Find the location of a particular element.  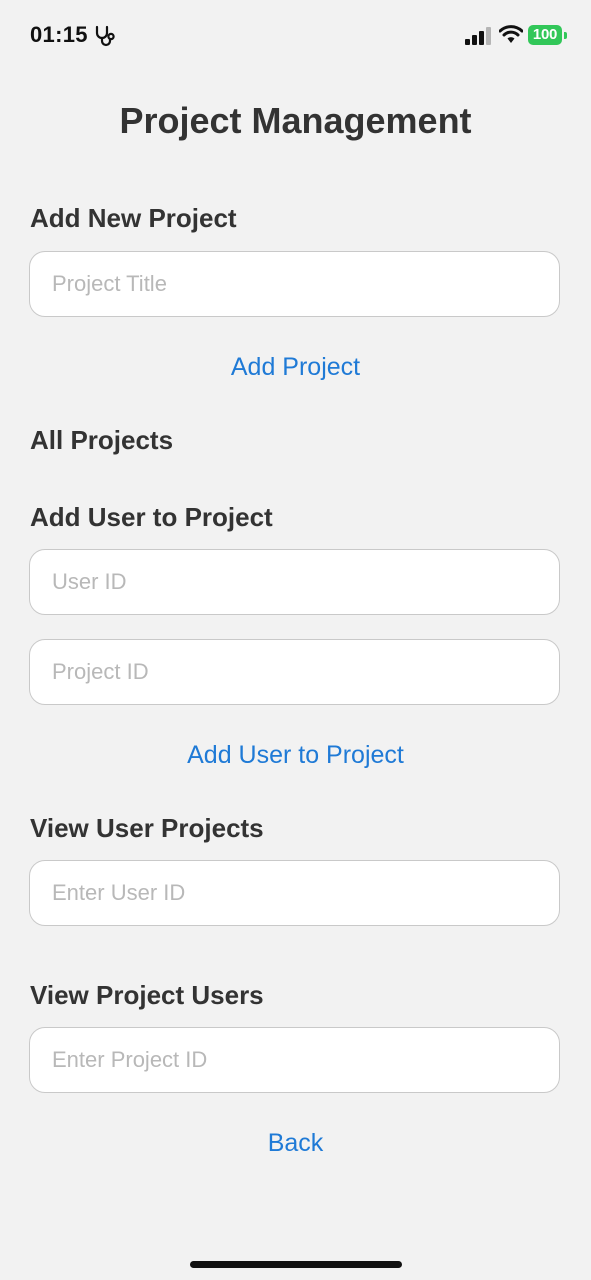

add-user-to-project-button: Add User to Project is located at coordinates (295, 755).